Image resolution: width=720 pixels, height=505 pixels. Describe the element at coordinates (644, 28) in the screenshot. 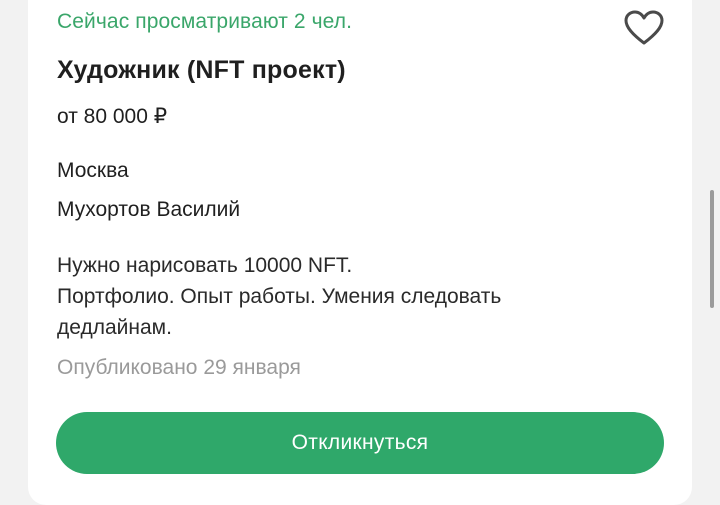

I see `heart-icon` at that location.